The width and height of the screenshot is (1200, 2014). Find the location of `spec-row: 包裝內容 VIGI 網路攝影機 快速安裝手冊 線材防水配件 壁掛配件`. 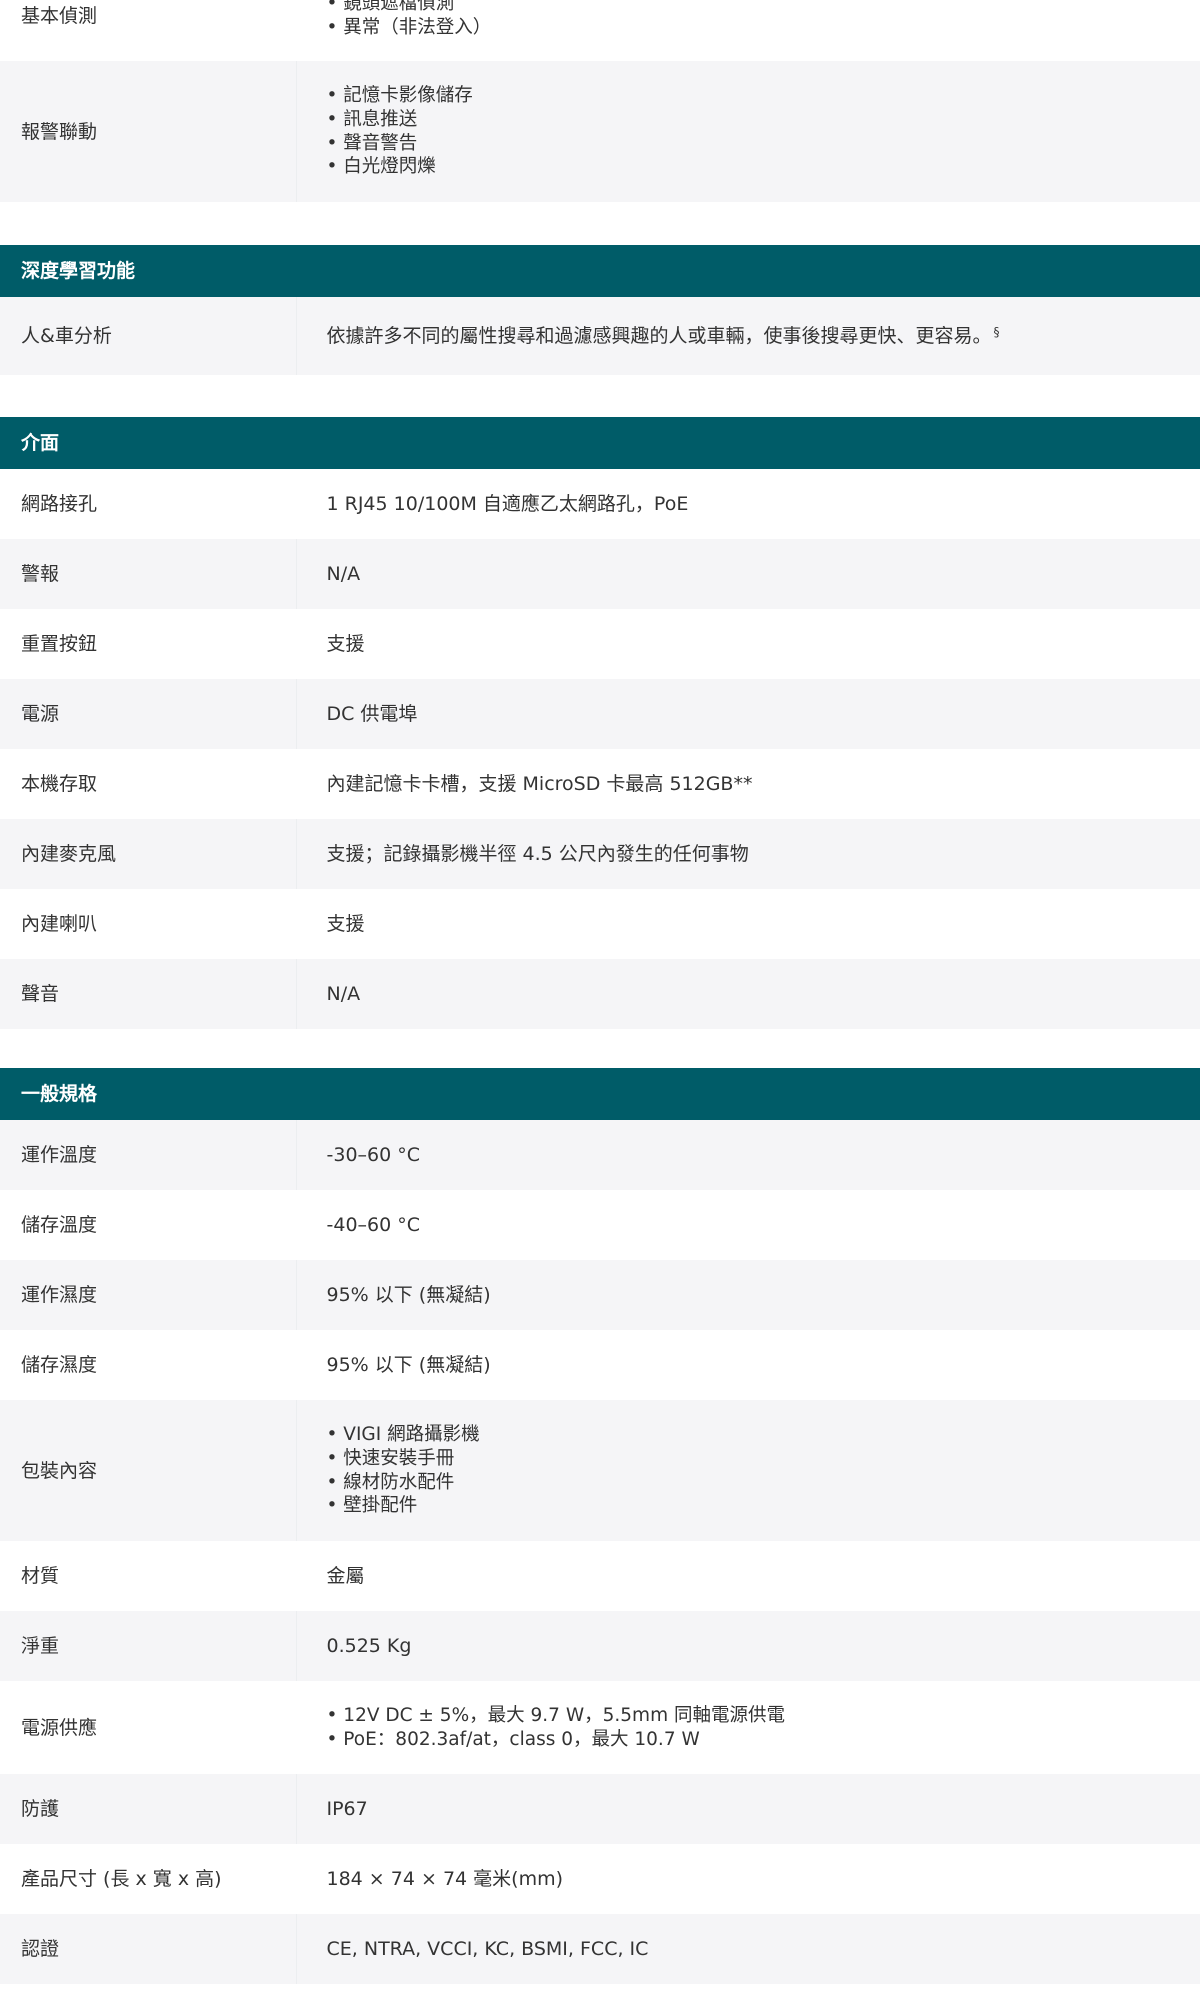

spec-row: 包裝內容 VIGI 網路攝影機 快速安裝手冊 線材防水配件 壁掛配件 is located at coordinates (600, 1470).